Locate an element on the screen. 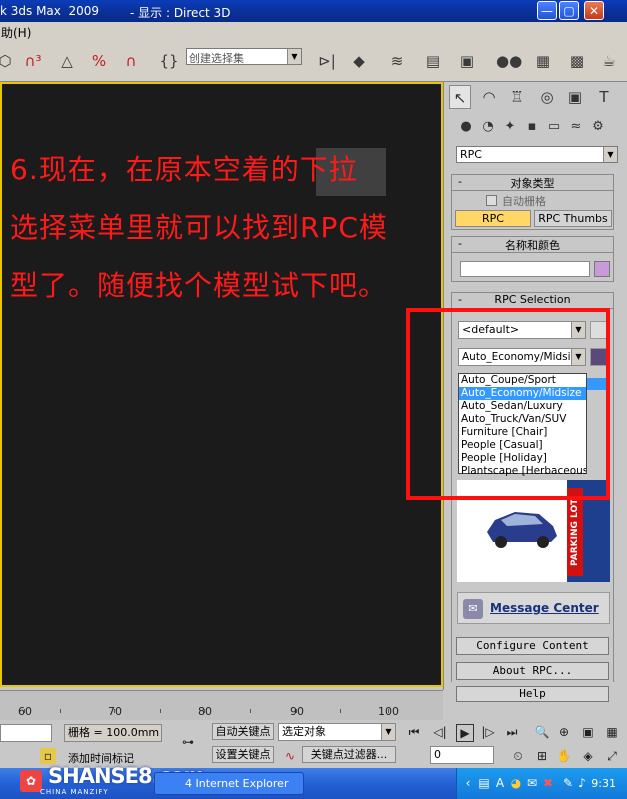 The image size is (627, 799). minimize-button: — is located at coordinates (547, 10).